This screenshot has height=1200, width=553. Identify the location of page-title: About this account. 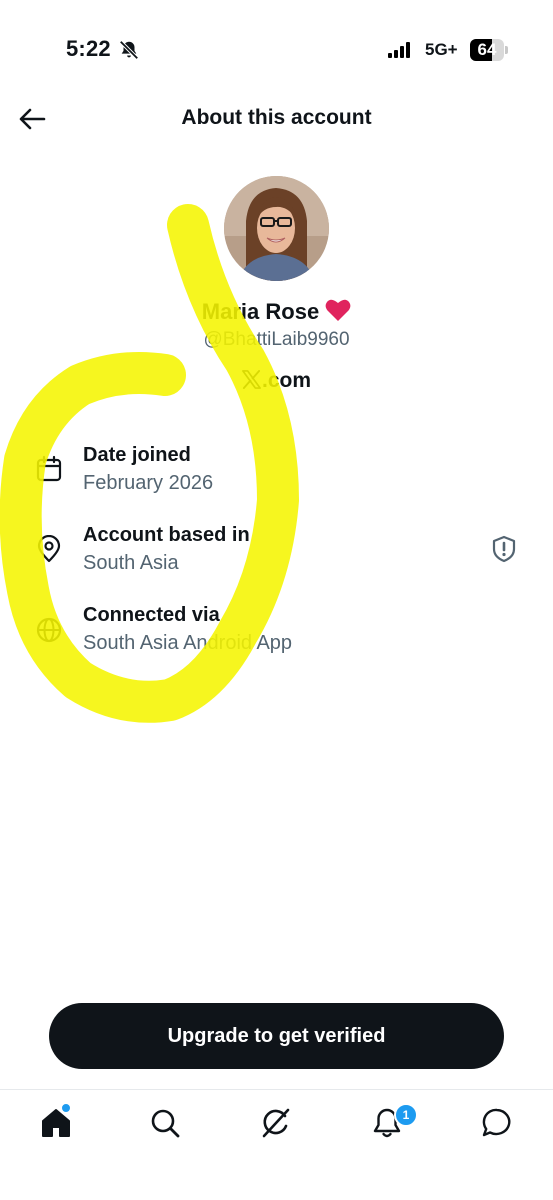
(276, 117).